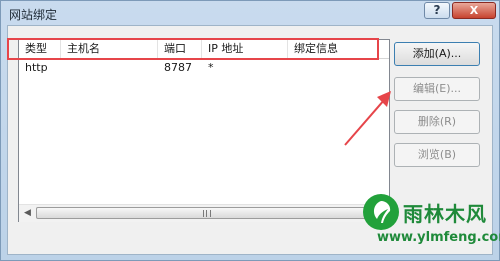 Image resolution: width=500 pixels, height=261 pixels. I want to click on watermark: 雨林木风 www.ylmfeng.com, so click(431, 224).